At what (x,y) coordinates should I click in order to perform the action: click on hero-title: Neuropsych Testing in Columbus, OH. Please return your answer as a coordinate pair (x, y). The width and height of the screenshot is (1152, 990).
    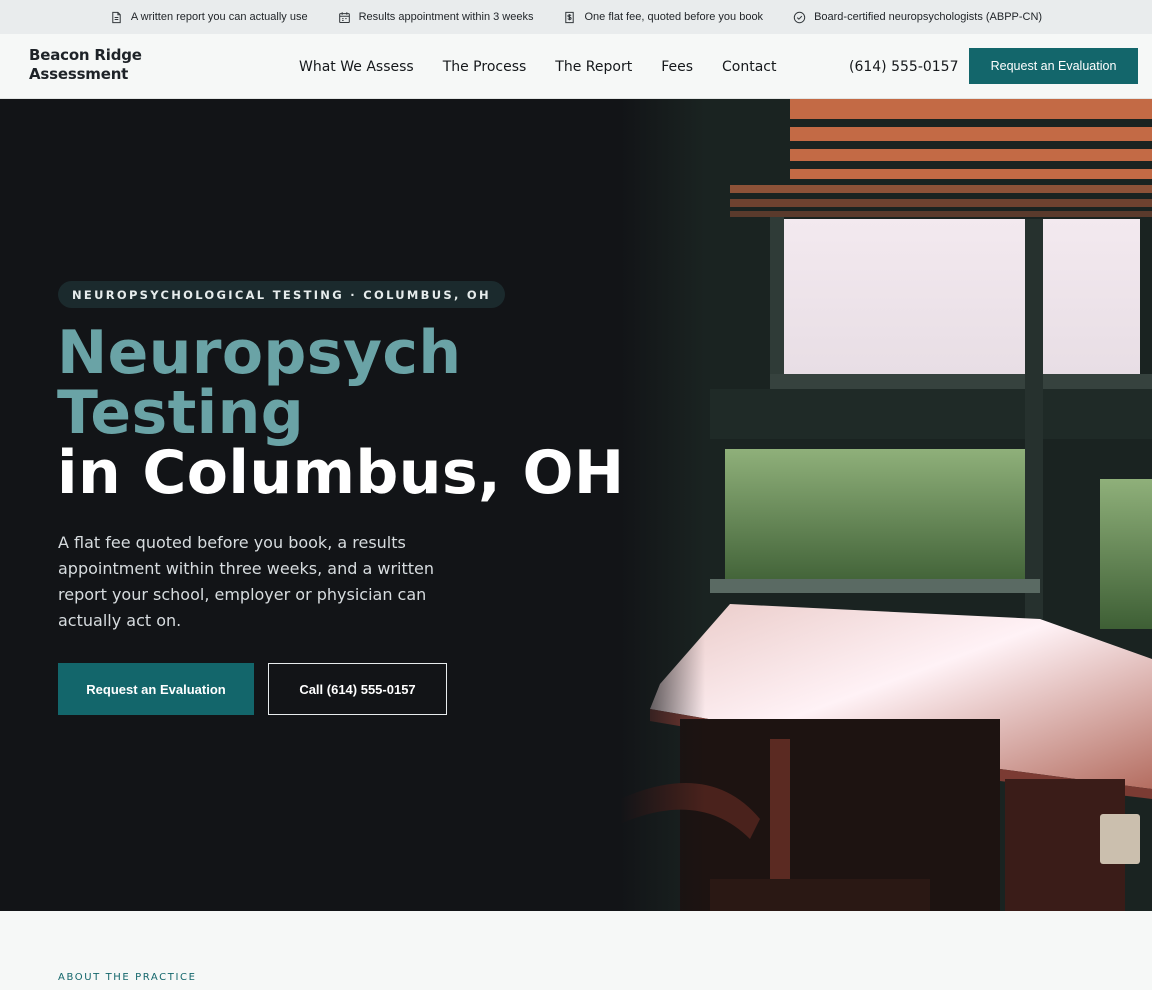
    Looking at the image, I should click on (341, 413).